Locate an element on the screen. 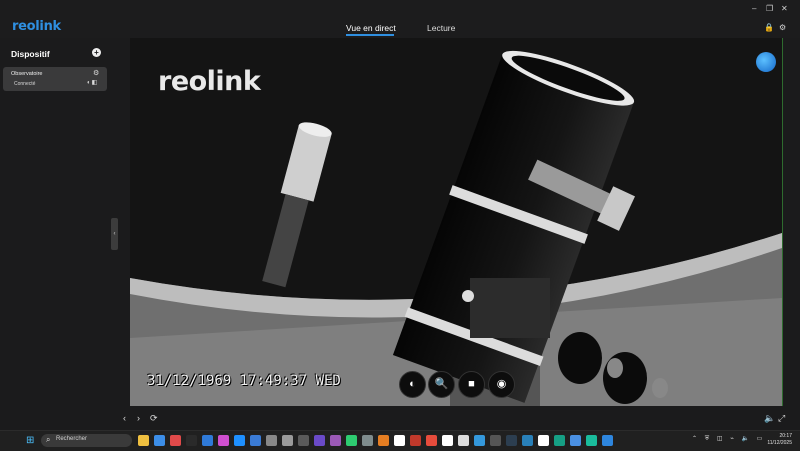 Image resolution: width=800 pixels, height=451 pixels. previous-icon: ‹ is located at coordinates (124, 418).